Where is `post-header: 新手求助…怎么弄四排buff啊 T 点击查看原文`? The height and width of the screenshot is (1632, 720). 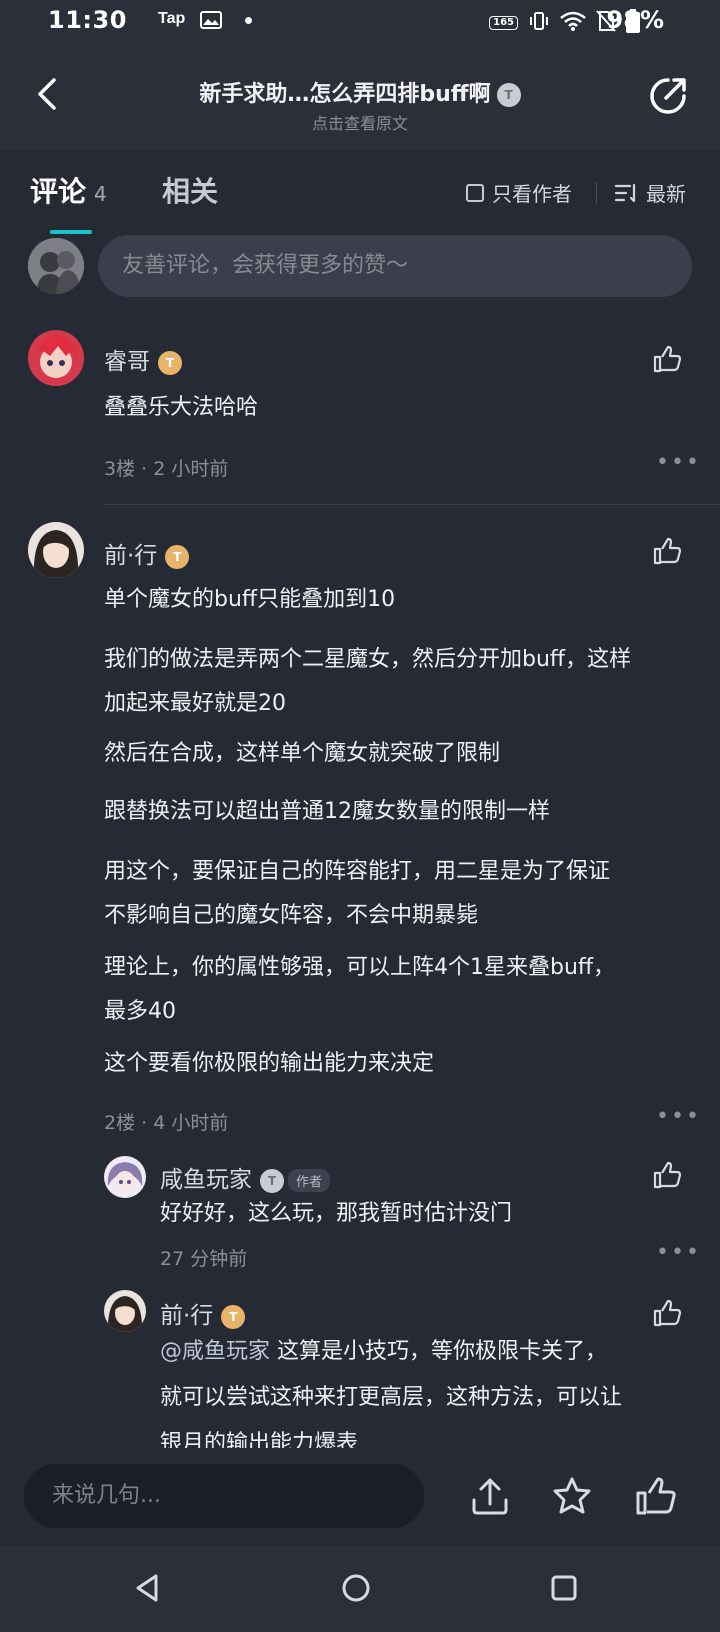
post-header: 新手求助…怎么弄四排buff啊 T 点击查看原文 is located at coordinates (360, 97).